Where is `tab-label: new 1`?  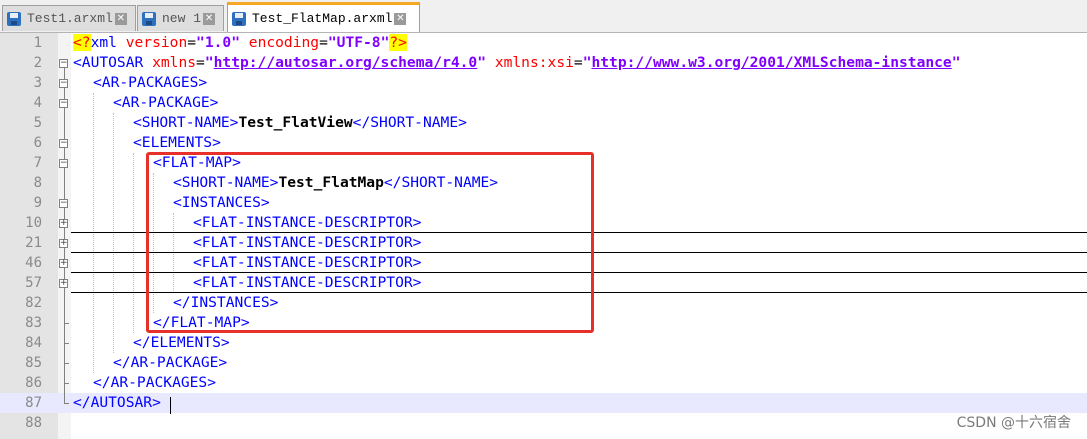
tab-label: new 1 is located at coordinates (182, 18).